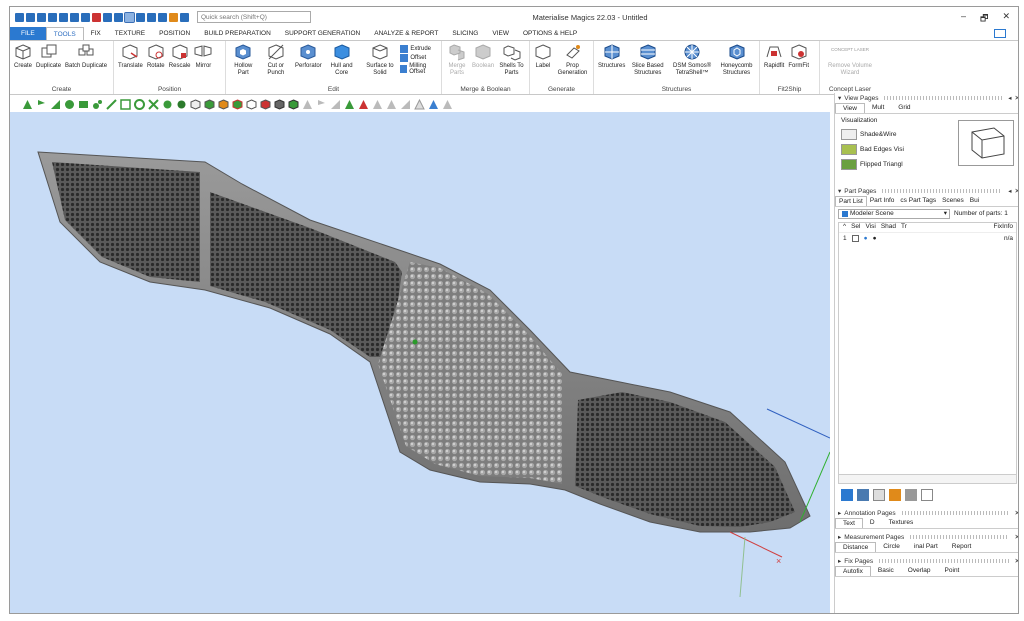  I want to click on fix-pages-header: ▸Fix Pages✕, so click(926, 561).